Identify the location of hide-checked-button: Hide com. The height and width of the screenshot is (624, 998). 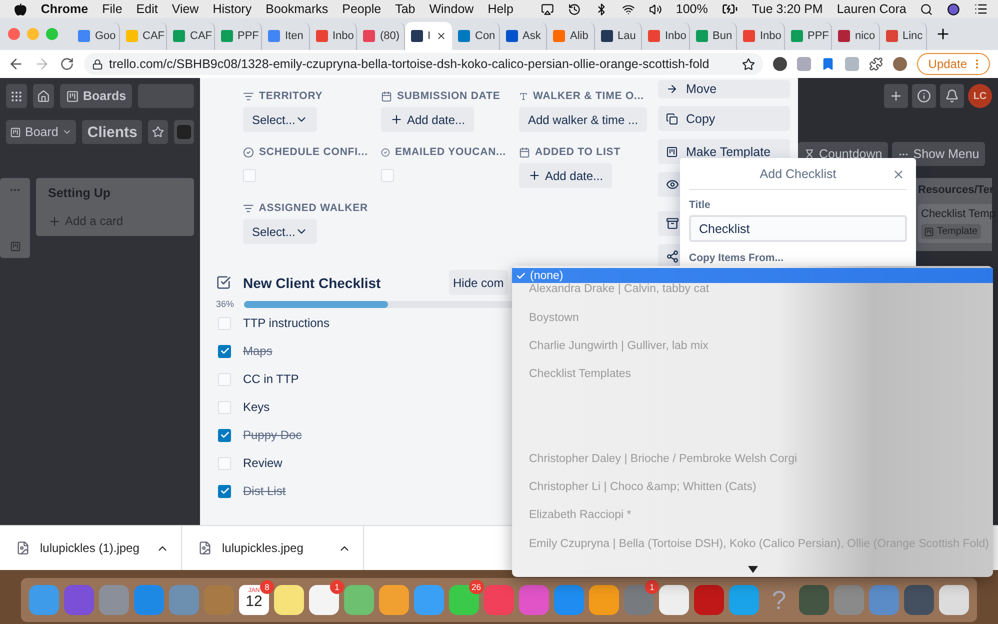
(478, 282).